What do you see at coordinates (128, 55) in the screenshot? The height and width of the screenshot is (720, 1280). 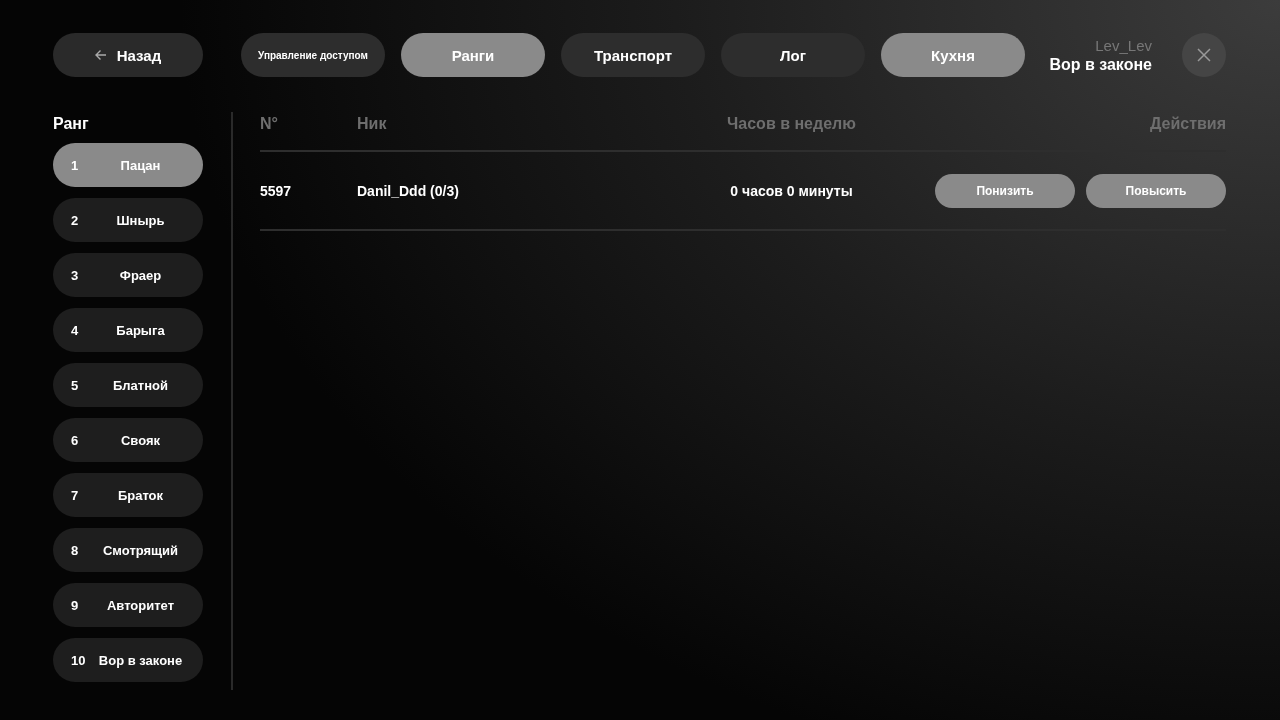 I see `back-button: Назад` at bounding box center [128, 55].